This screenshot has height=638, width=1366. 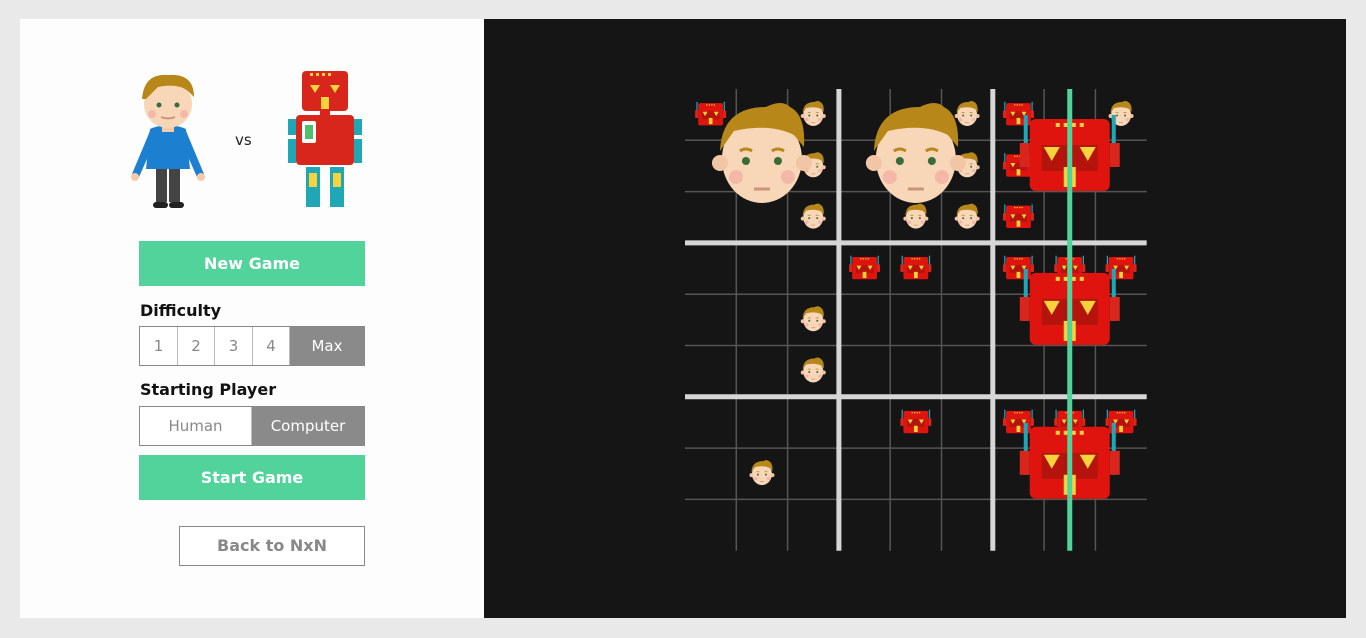 What do you see at coordinates (252, 263) in the screenshot?
I see `new-game-button: New Game` at bounding box center [252, 263].